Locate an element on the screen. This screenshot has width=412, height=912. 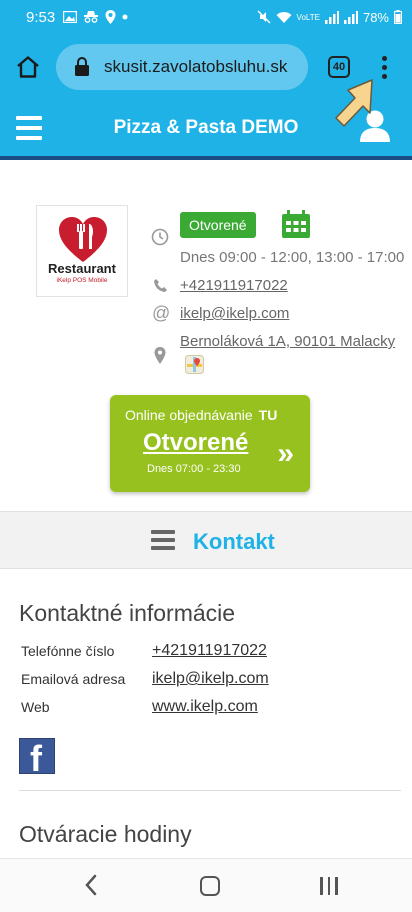
location-pin-icon is located at coordinates (110, 17).